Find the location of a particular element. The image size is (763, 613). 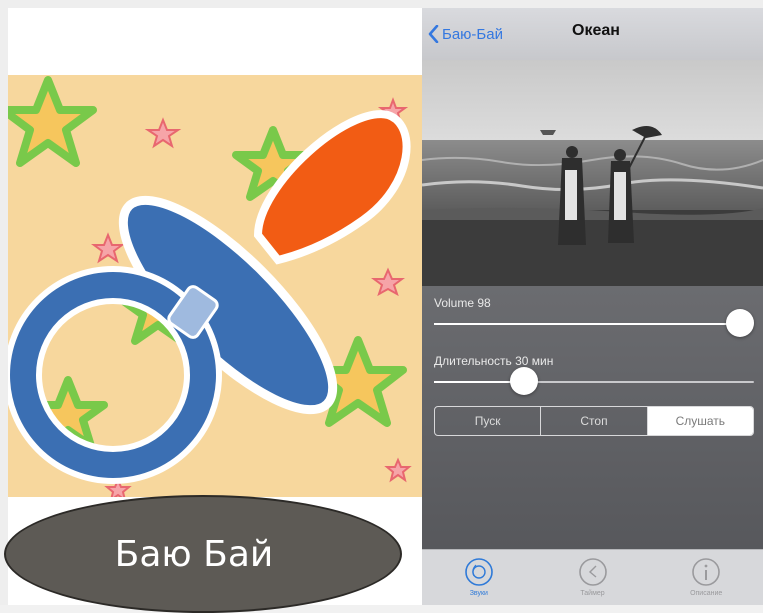

segment-listen: Слушать is located at coordinates (700, 421).